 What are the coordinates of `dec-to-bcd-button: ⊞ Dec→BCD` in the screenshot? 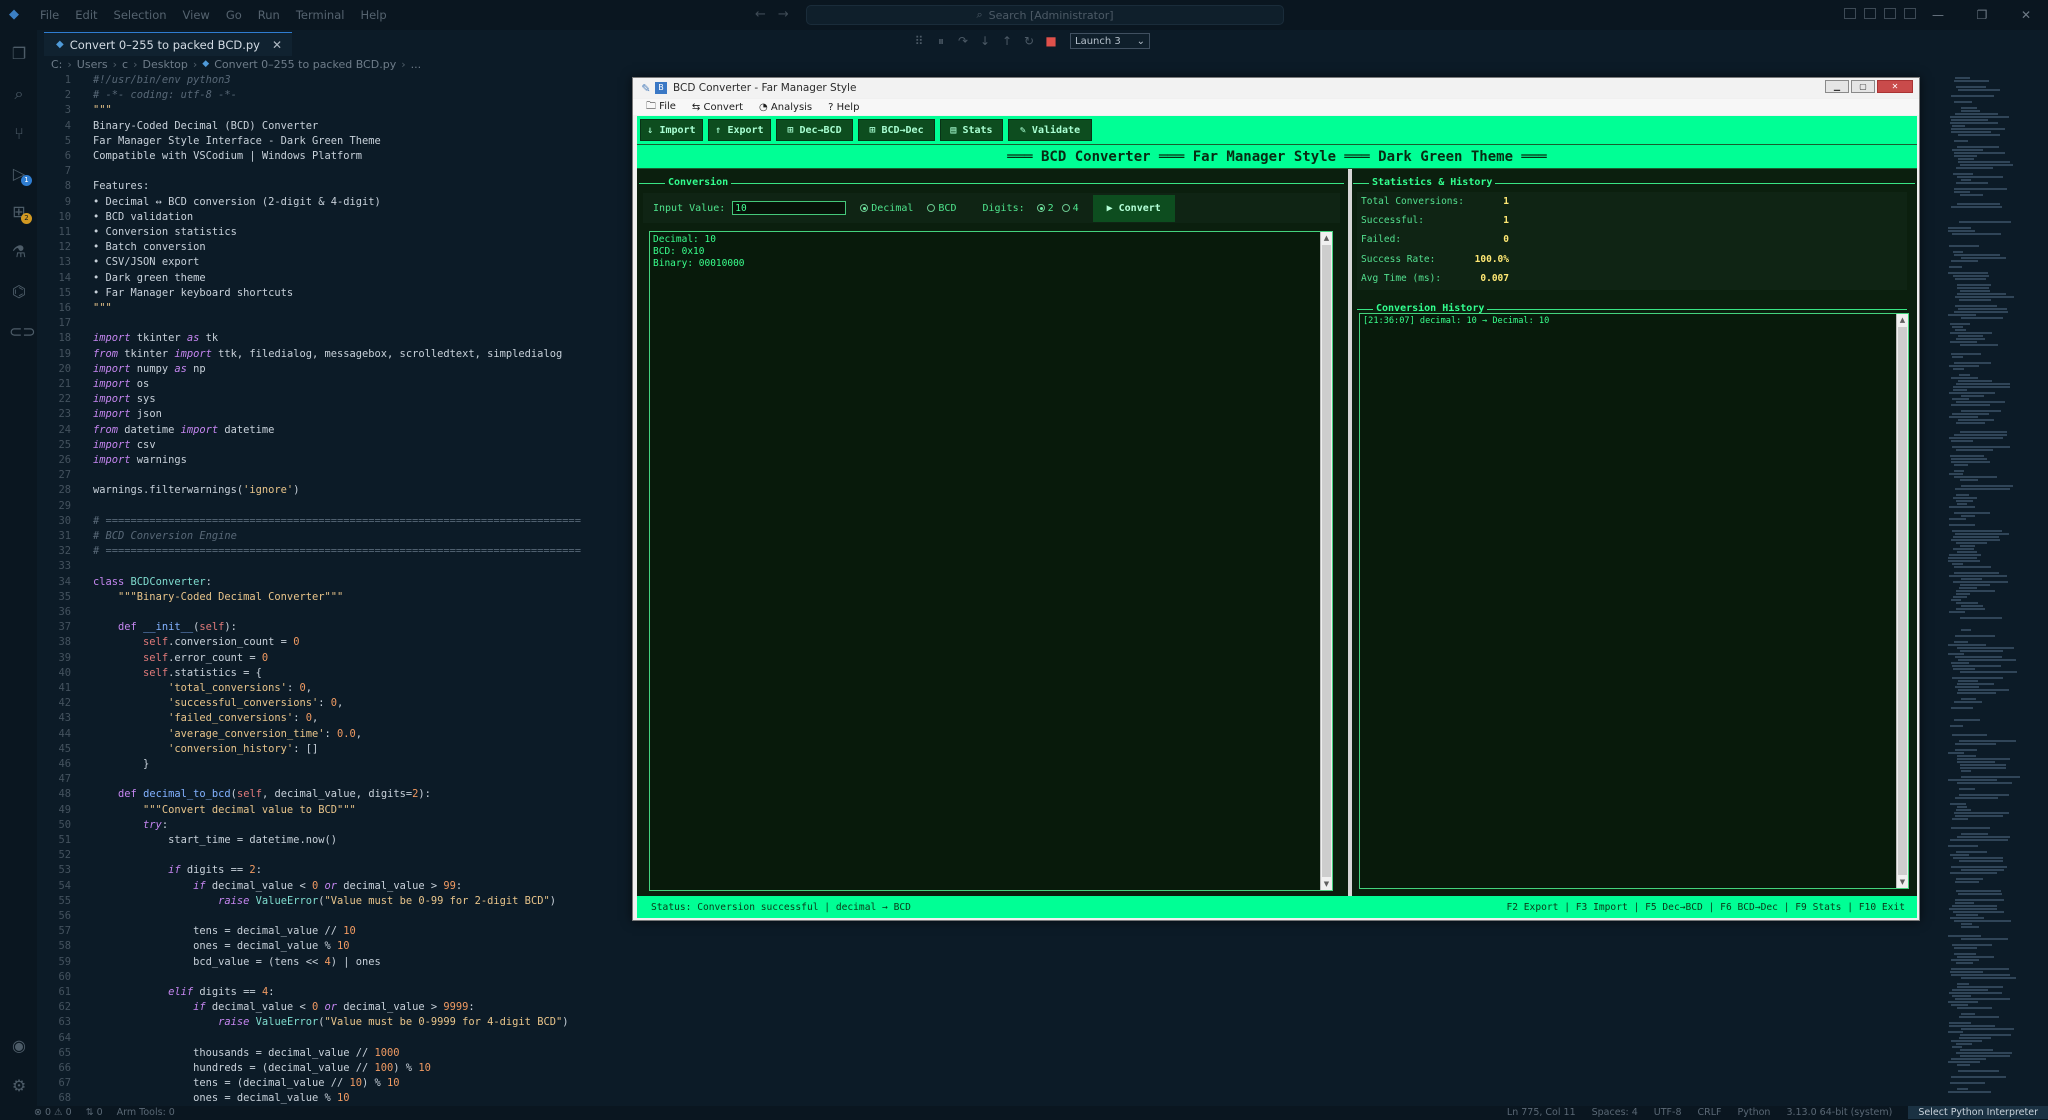 It's located at (814, 130).